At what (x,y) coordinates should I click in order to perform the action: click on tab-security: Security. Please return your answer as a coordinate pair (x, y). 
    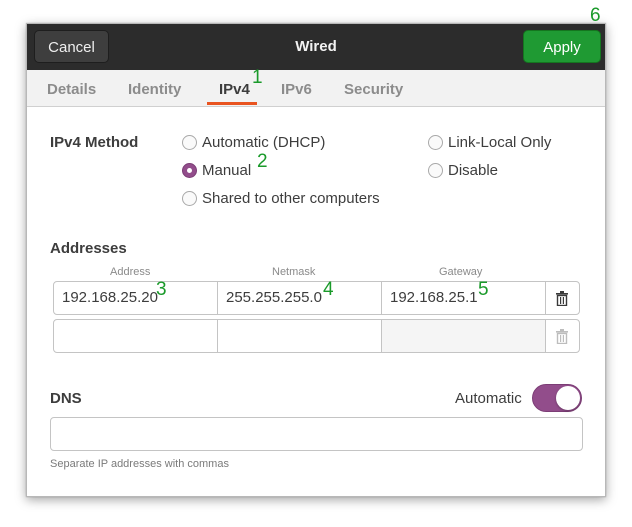
    Looking at the image, I should click on (373, 89).